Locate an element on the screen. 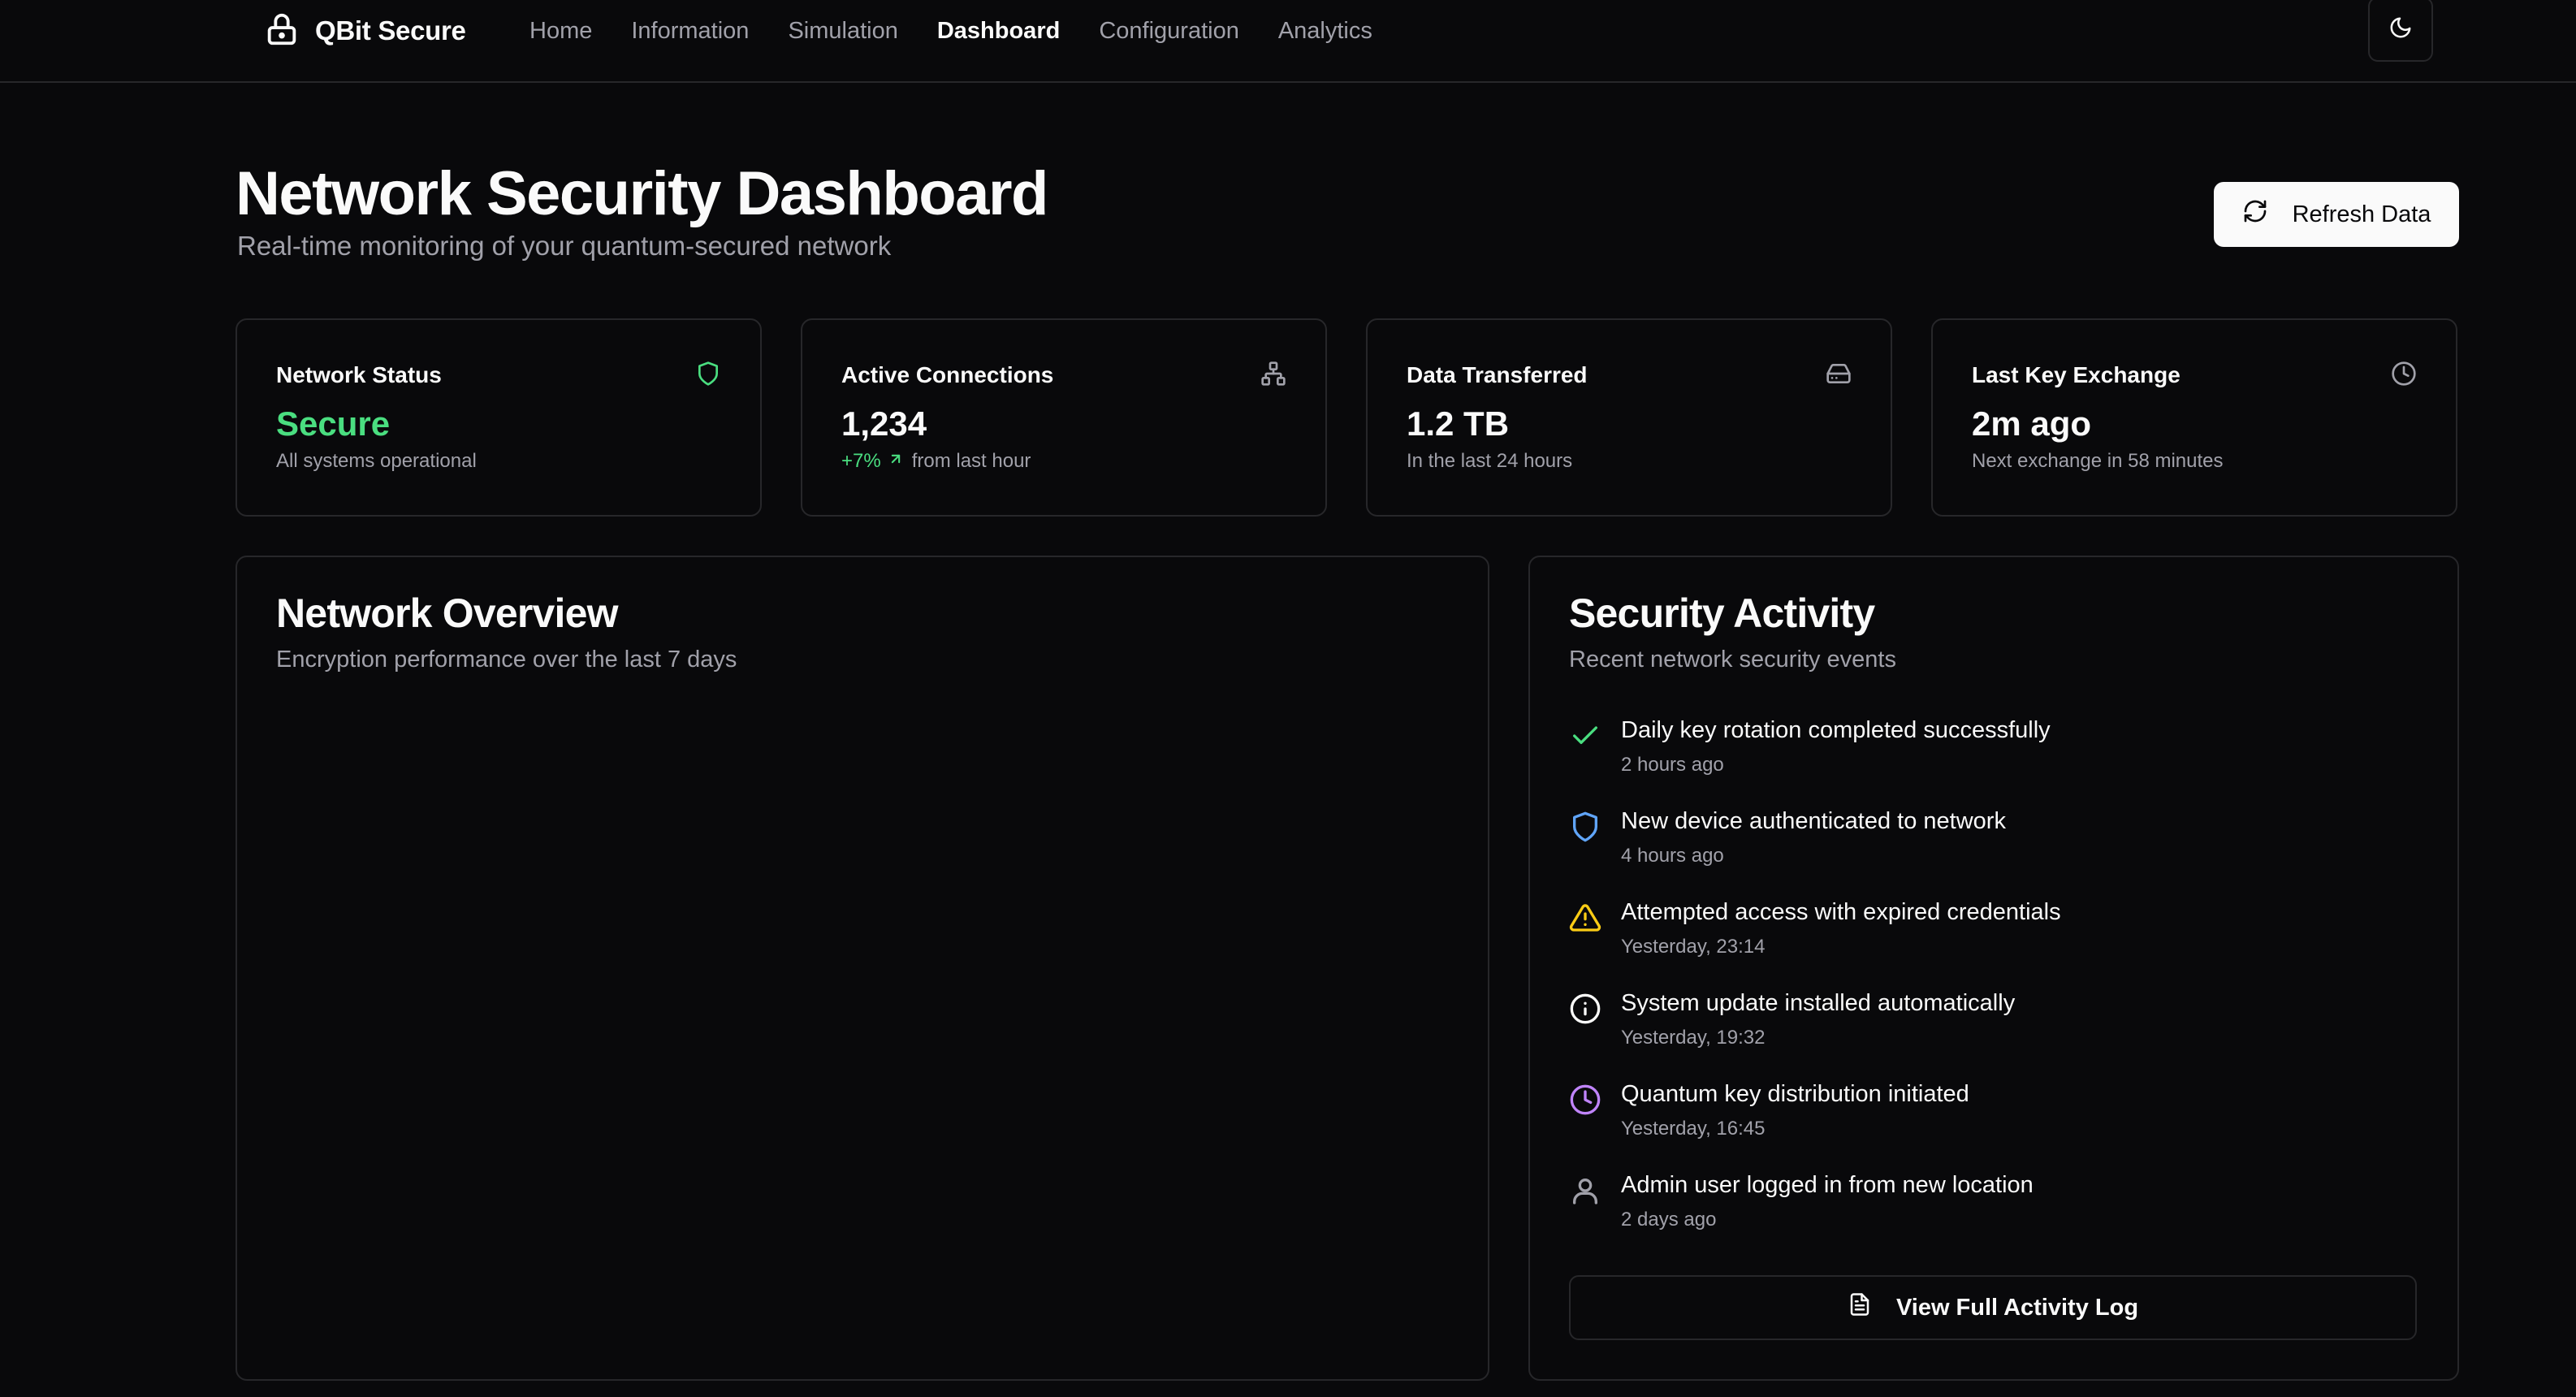  panel-title: Network Overview is located at coordinates (448, 613).